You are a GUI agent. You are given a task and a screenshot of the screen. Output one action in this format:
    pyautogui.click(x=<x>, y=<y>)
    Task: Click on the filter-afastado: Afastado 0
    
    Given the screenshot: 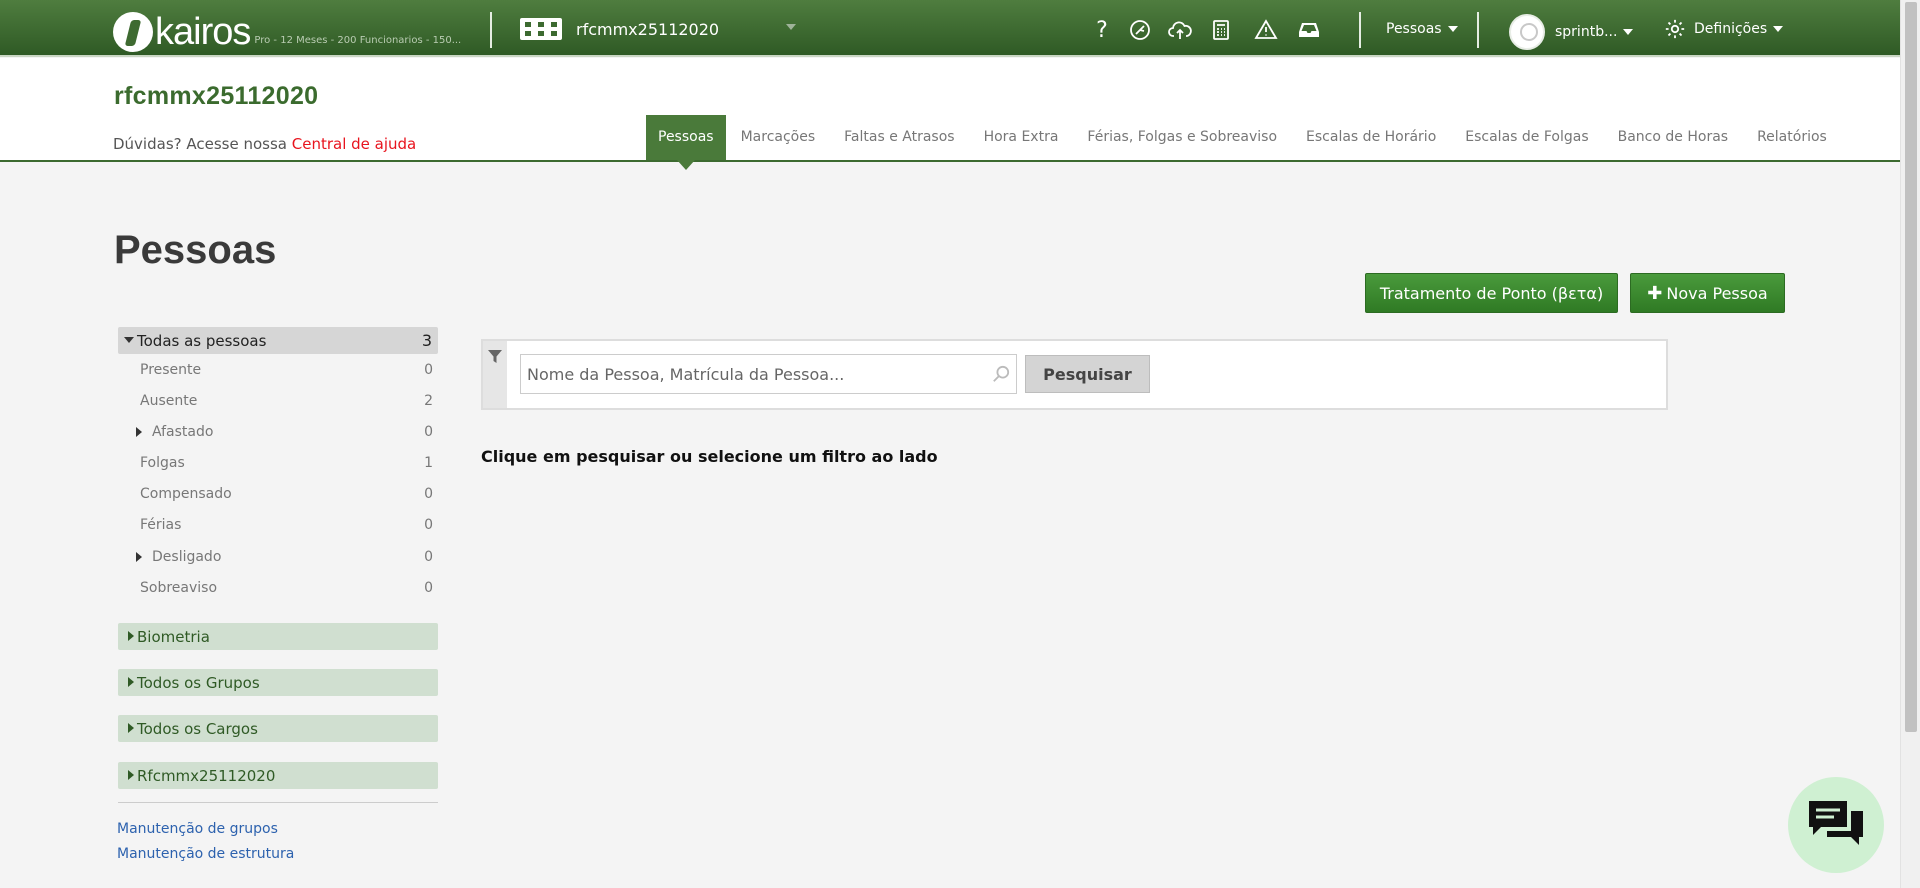 What is the action you would take?
    pyautogui.click(x=284, y=432)
    